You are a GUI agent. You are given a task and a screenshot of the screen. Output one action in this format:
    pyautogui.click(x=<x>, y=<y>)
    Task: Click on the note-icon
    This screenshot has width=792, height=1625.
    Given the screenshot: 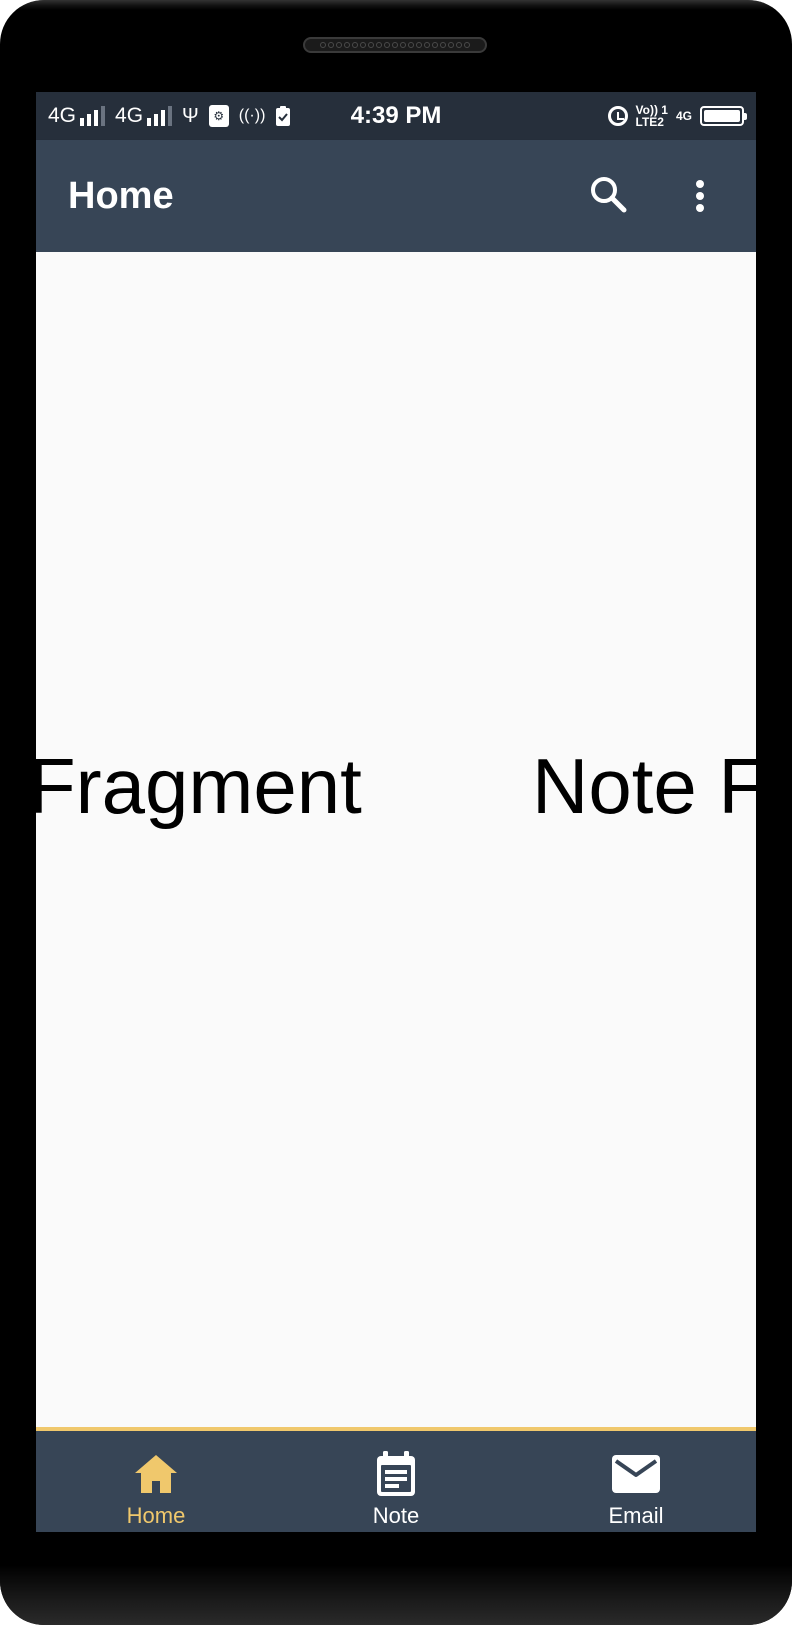 What is the action you would take?
    pyautogui.click(x=396, y=1473)
    